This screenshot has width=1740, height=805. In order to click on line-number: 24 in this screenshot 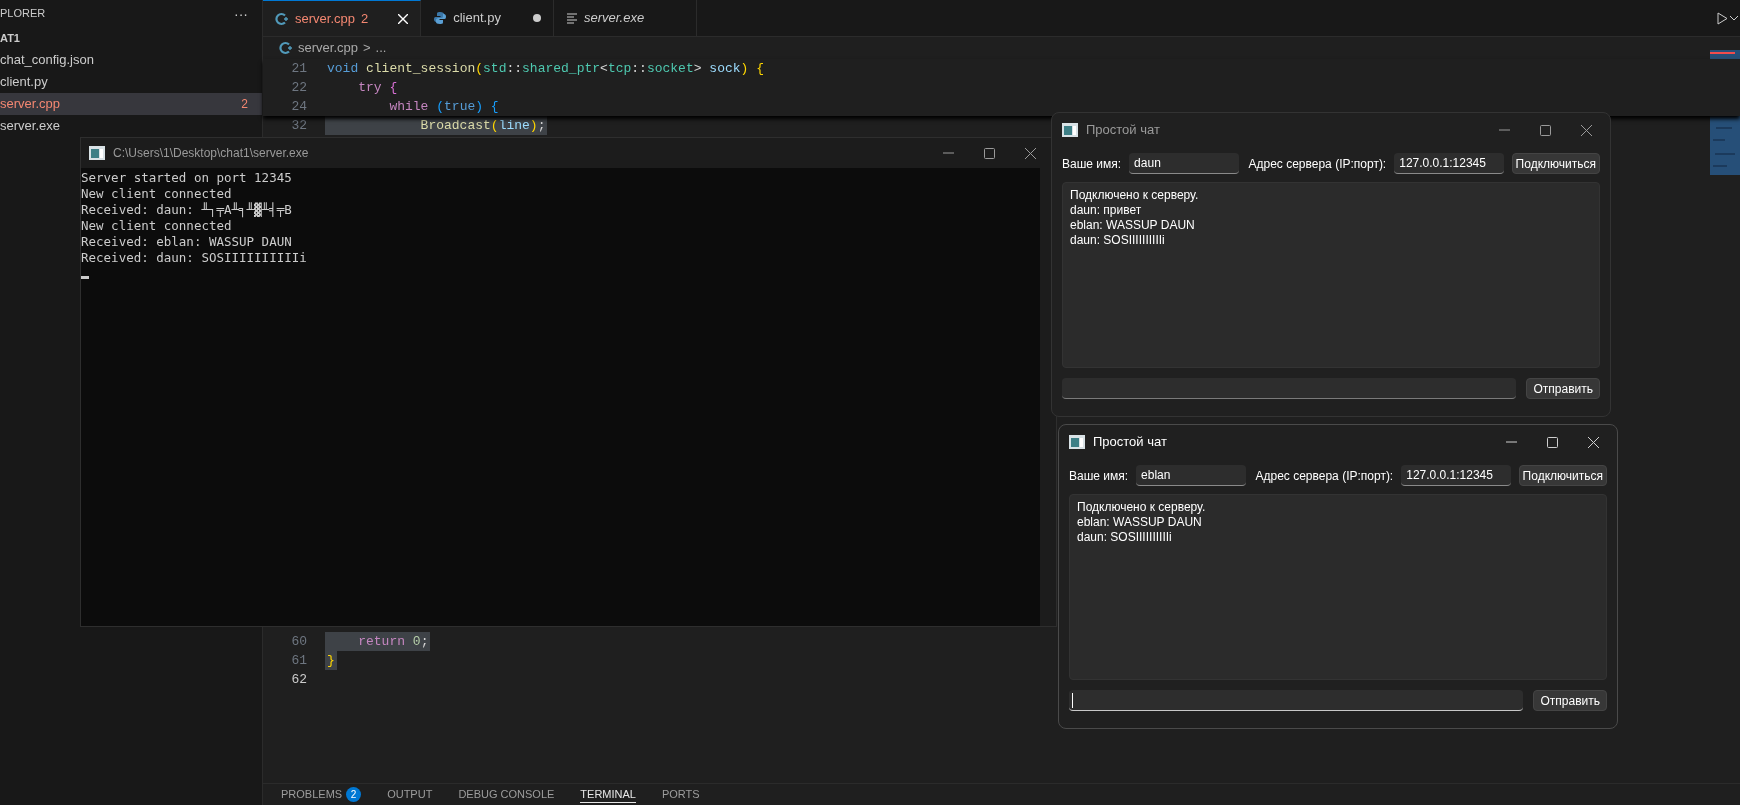, I will do `click(299, 106)`.